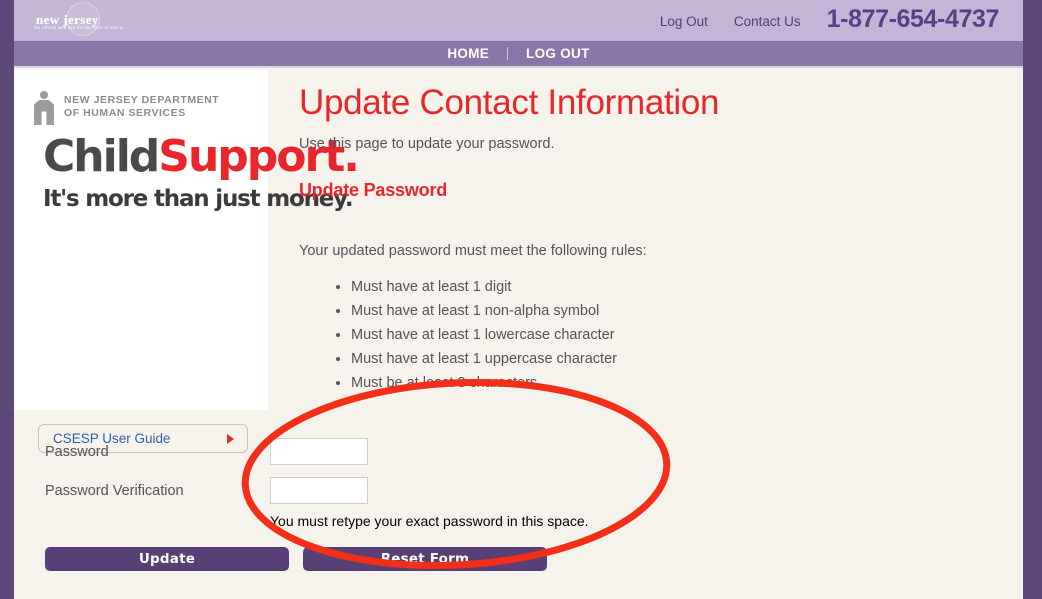 Image resolution: width=1042 pixels, height=599 pixels. Describe the element at coordinates (125, 113) in the screenshot. I see `department-line-2: OF HUMAN SERVICES` at that location.